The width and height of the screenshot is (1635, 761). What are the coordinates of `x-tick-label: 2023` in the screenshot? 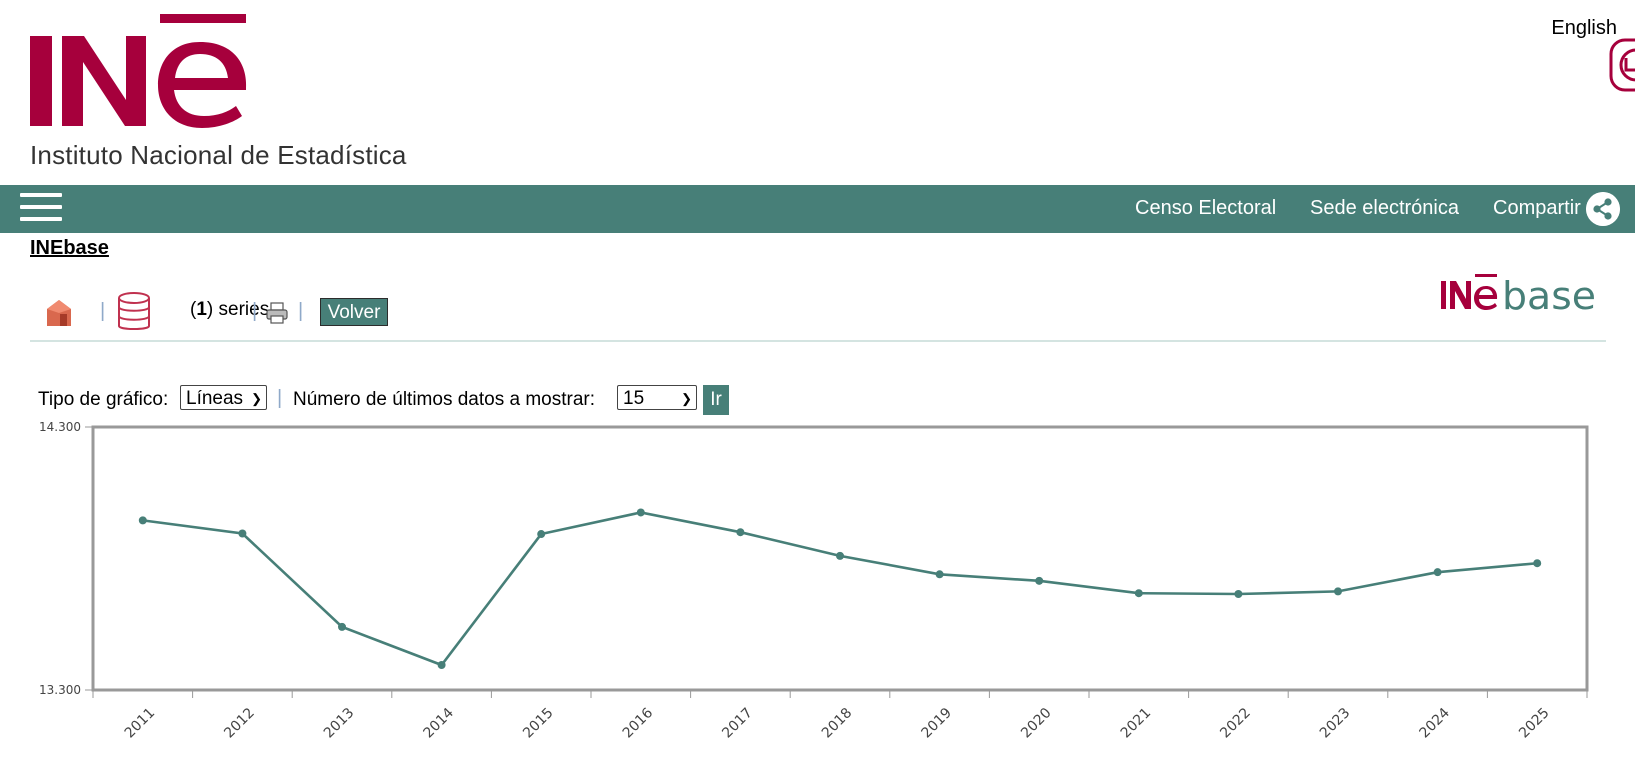 It's located at (1335, 723).